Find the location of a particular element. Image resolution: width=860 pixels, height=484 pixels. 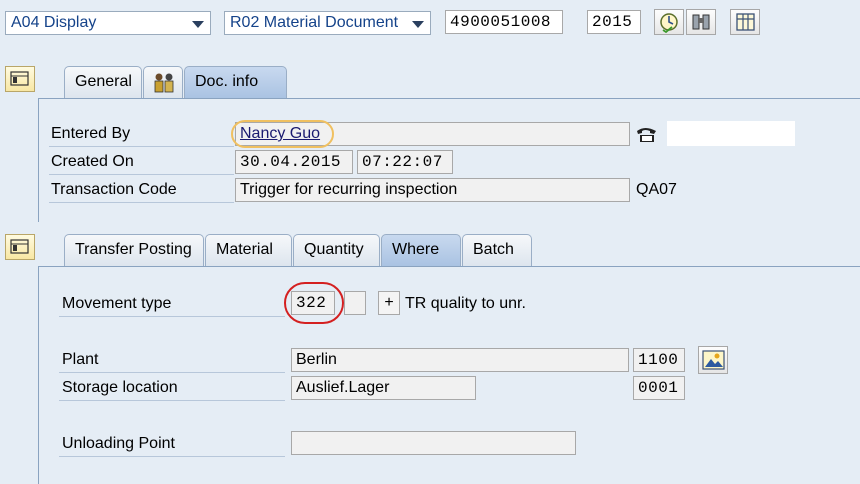

year-value: 2015 is located at coordinates (612, 22).